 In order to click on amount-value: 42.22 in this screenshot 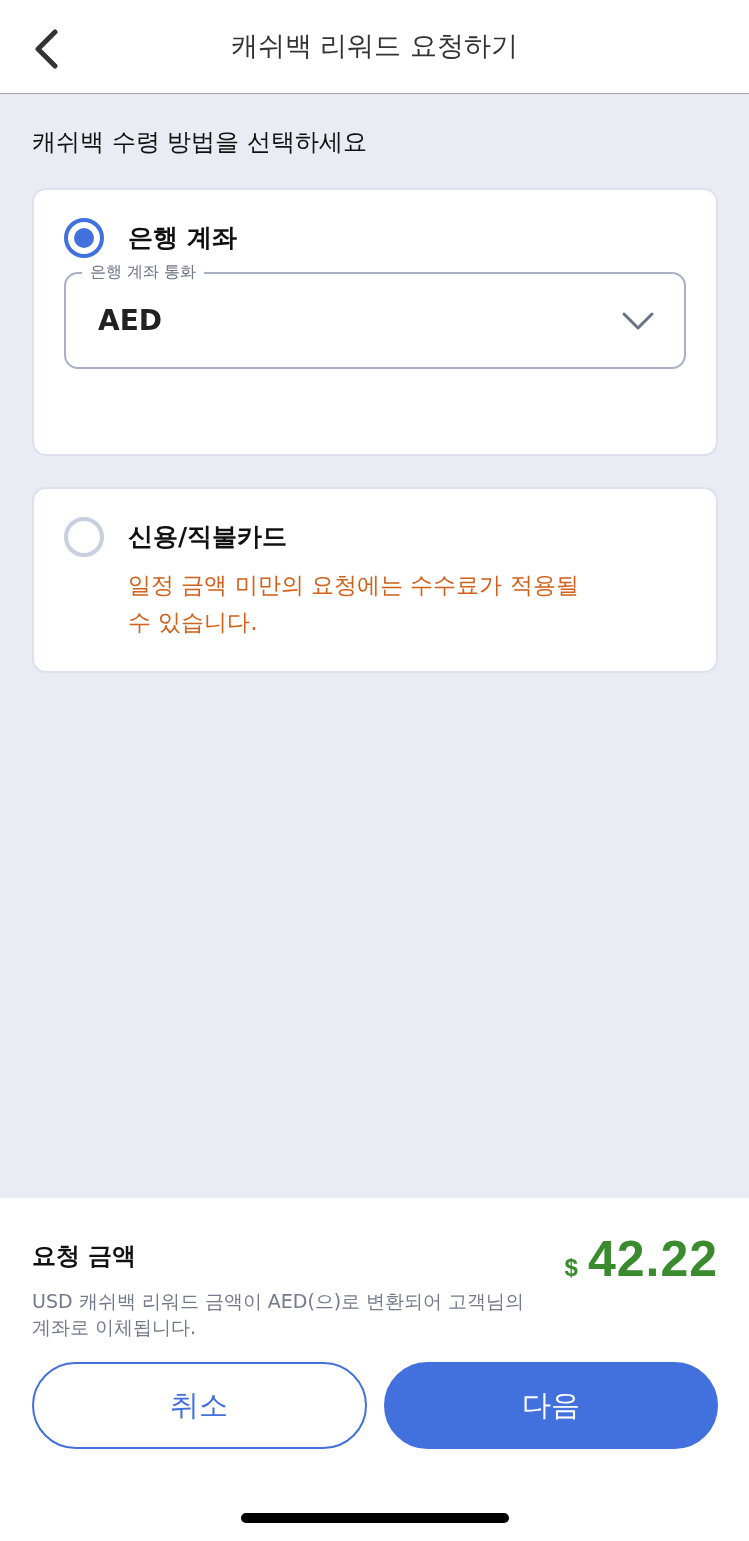, I will do `click(652, 1259)`.